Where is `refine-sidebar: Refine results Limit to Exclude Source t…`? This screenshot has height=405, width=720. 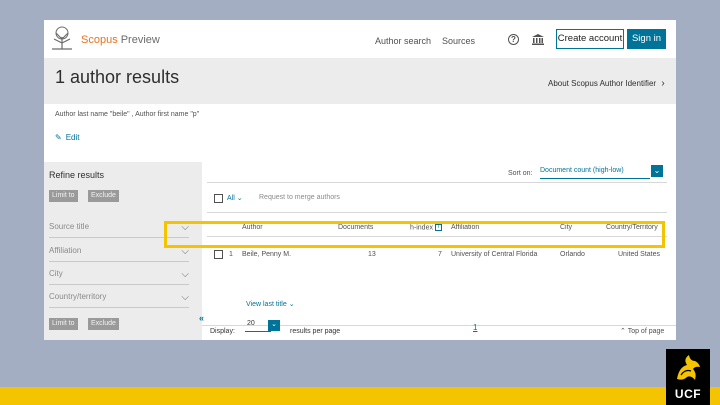
refine-sidebar: Refine results Limit to Exclude Source t… is located at coordinates (123, 251).